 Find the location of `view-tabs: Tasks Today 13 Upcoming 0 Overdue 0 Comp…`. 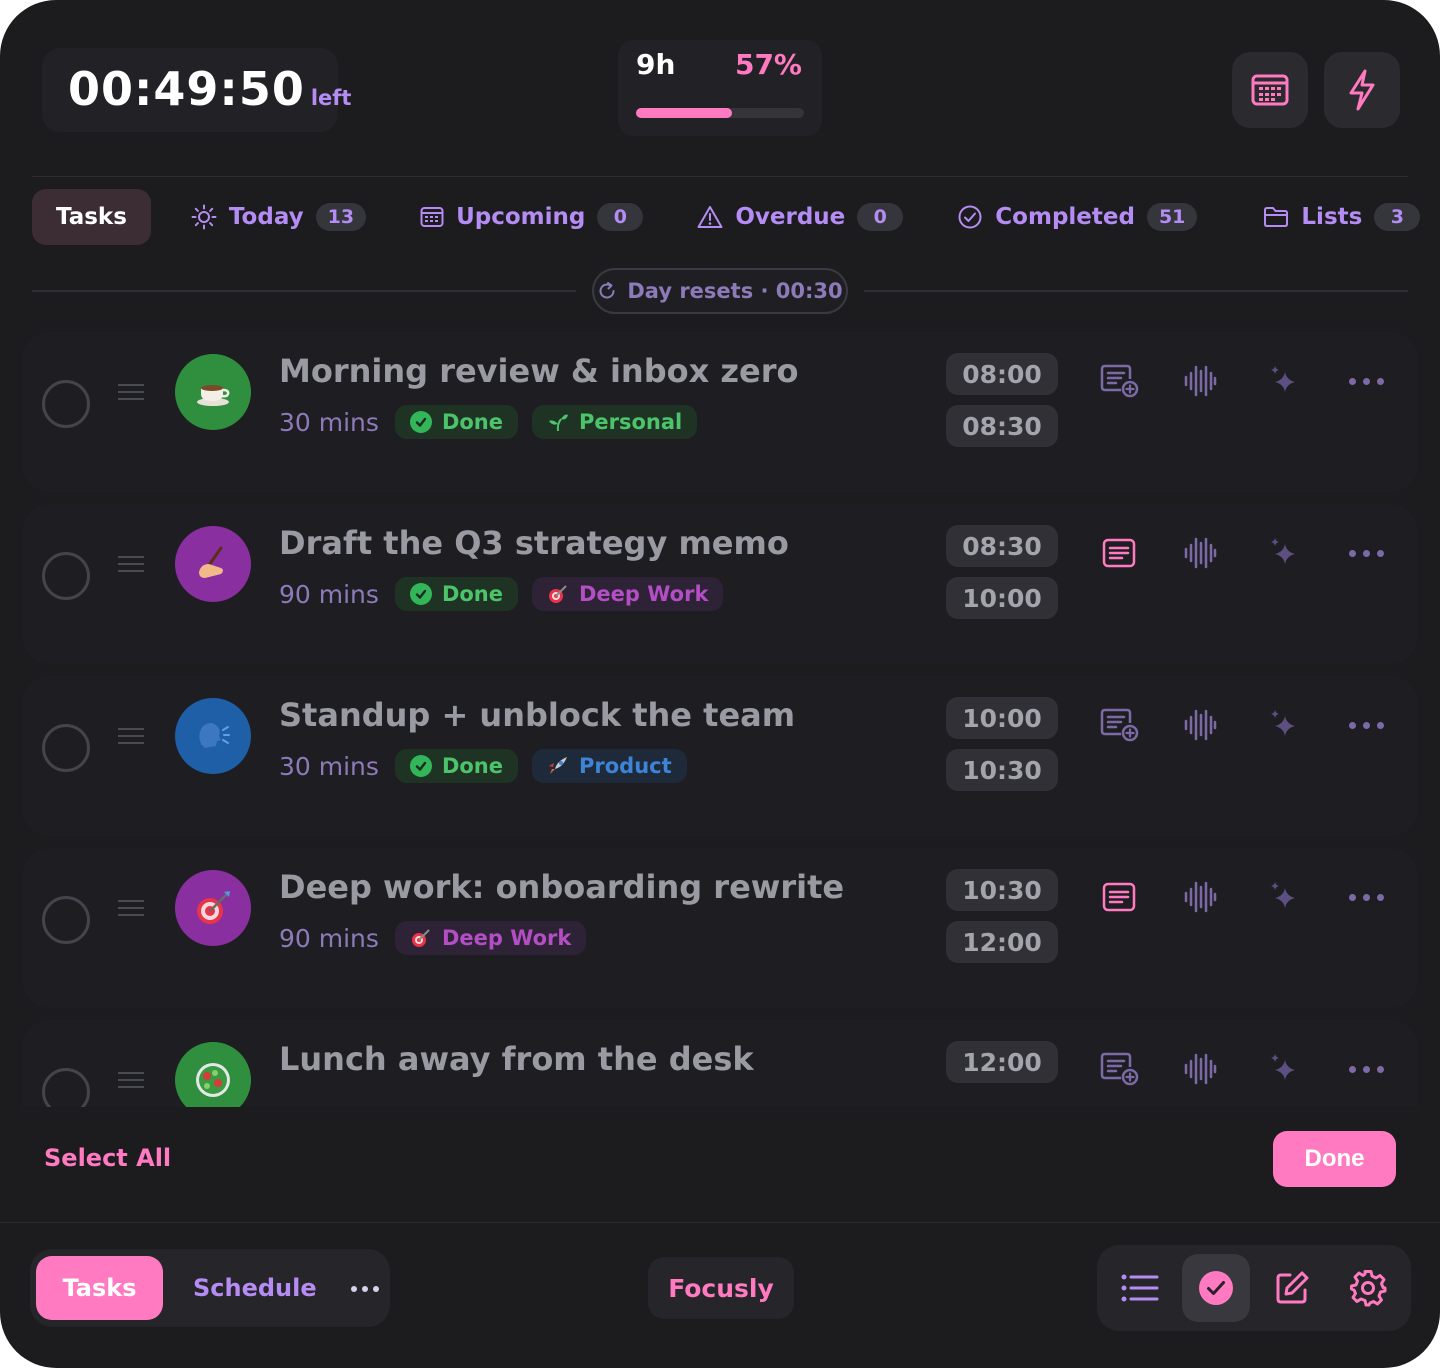

view-tabs: Tasks Today 13 Upcoming 0 Overdue 0 Comp… is located at coordinates (726, 217).